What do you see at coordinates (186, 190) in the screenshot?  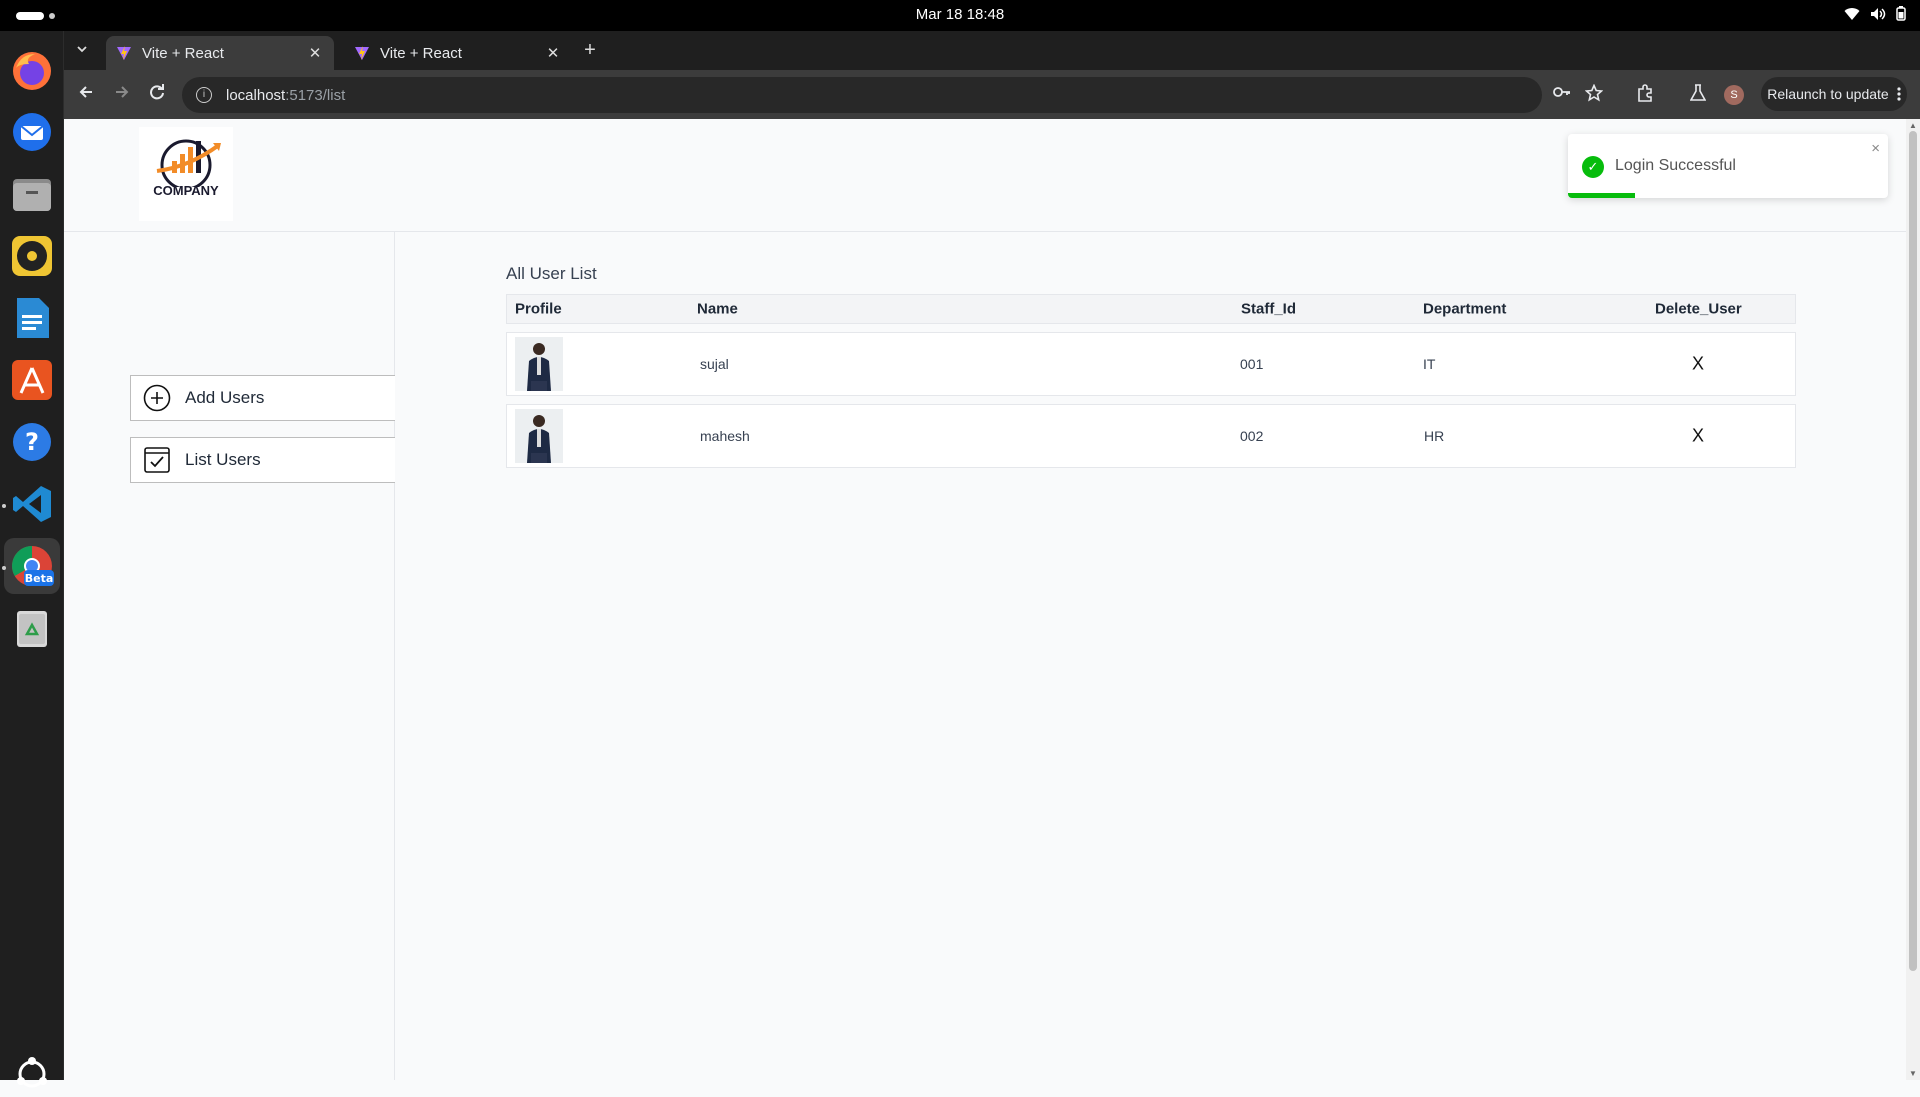 I see `logo-text: COMPANY` at bounding box center [186, 190].